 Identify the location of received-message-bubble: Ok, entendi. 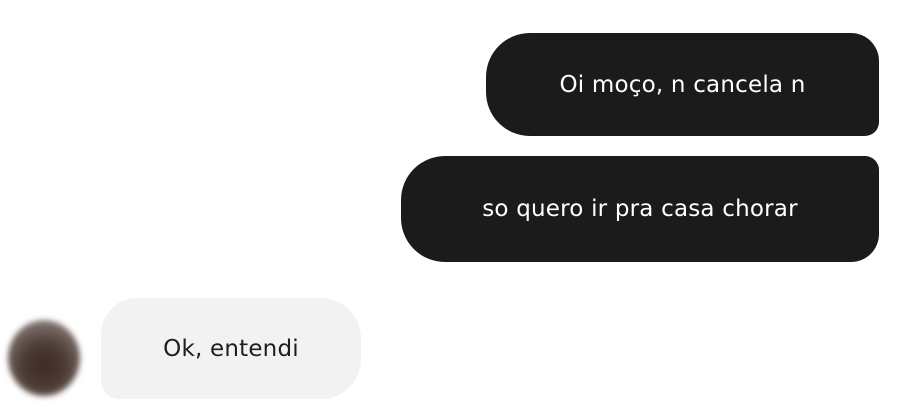
(231, 348).